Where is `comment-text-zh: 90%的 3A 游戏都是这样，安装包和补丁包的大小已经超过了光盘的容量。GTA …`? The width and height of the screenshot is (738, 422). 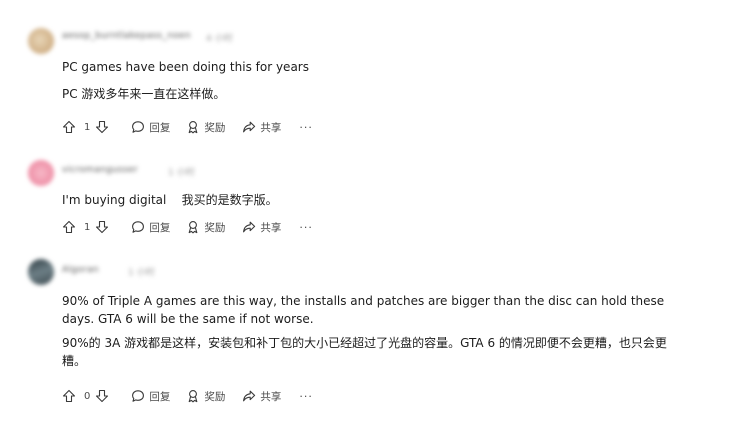
comment-text-zh: 90%的 3A 游戏都是这样，安装包和补丁包的大小已经超过了光盘的容量。GTA … is located at coordinates (364, 352).